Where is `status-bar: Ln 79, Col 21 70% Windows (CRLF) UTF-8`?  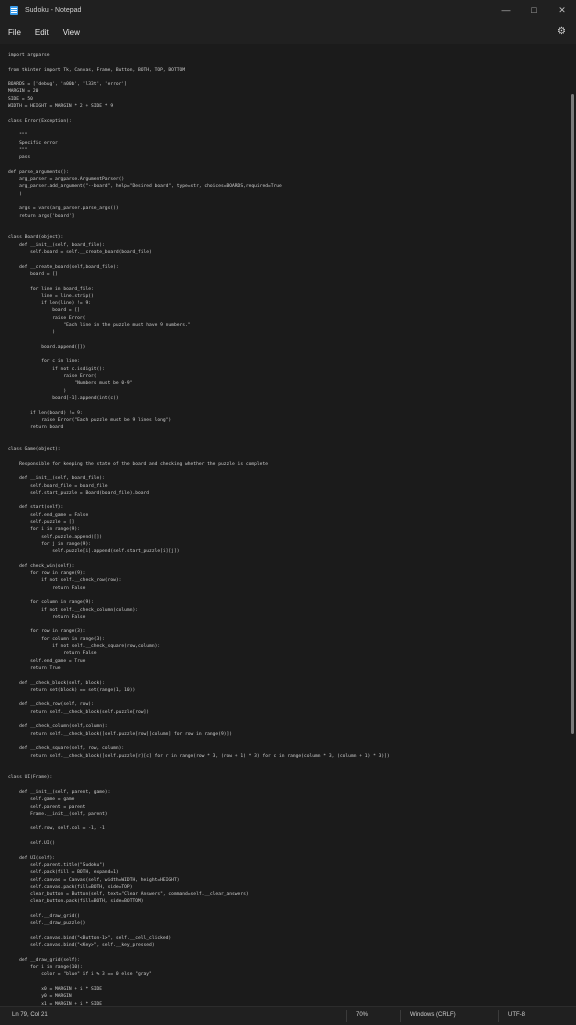 status-bar: Ln 79, Col 21 70% Windows (CRLF) UTF-8 is located at coordinates (288, 1015).